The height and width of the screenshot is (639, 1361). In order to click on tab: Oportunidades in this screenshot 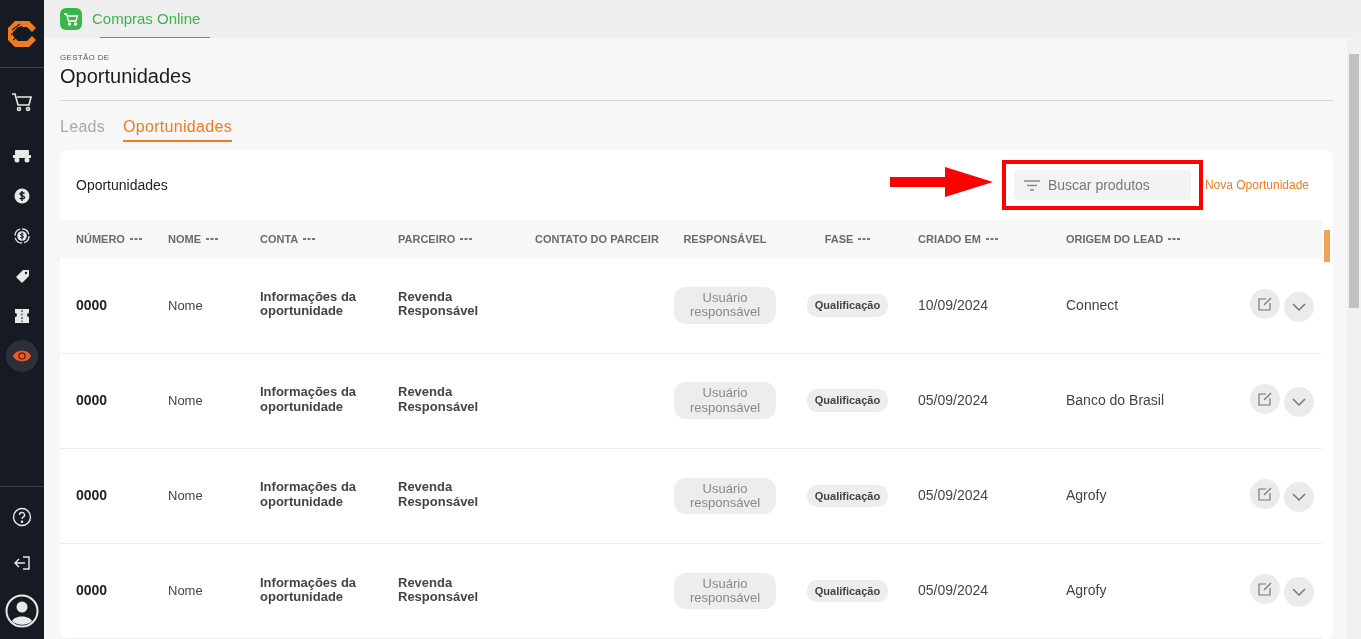, I will do `click(177, 128)`.